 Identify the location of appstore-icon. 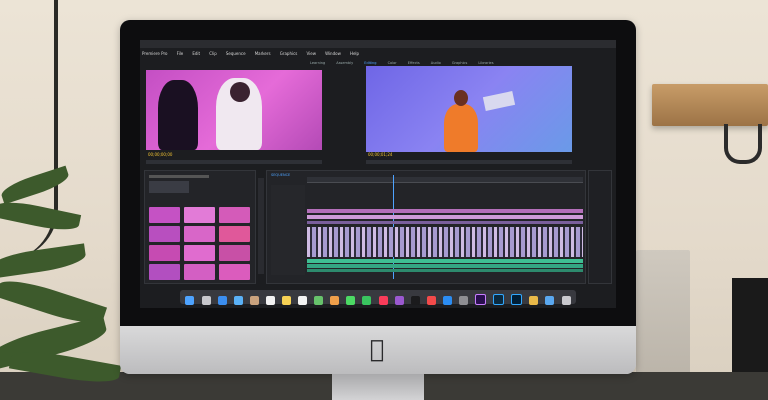
(447, 300).